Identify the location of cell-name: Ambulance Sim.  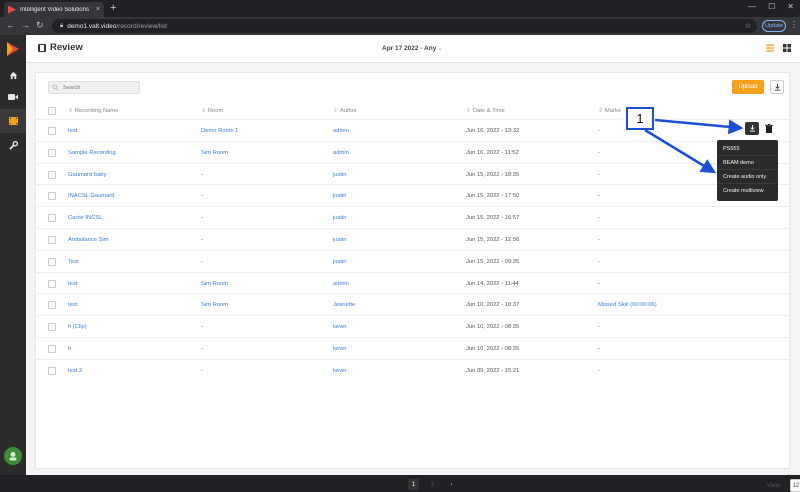
(88, 240).